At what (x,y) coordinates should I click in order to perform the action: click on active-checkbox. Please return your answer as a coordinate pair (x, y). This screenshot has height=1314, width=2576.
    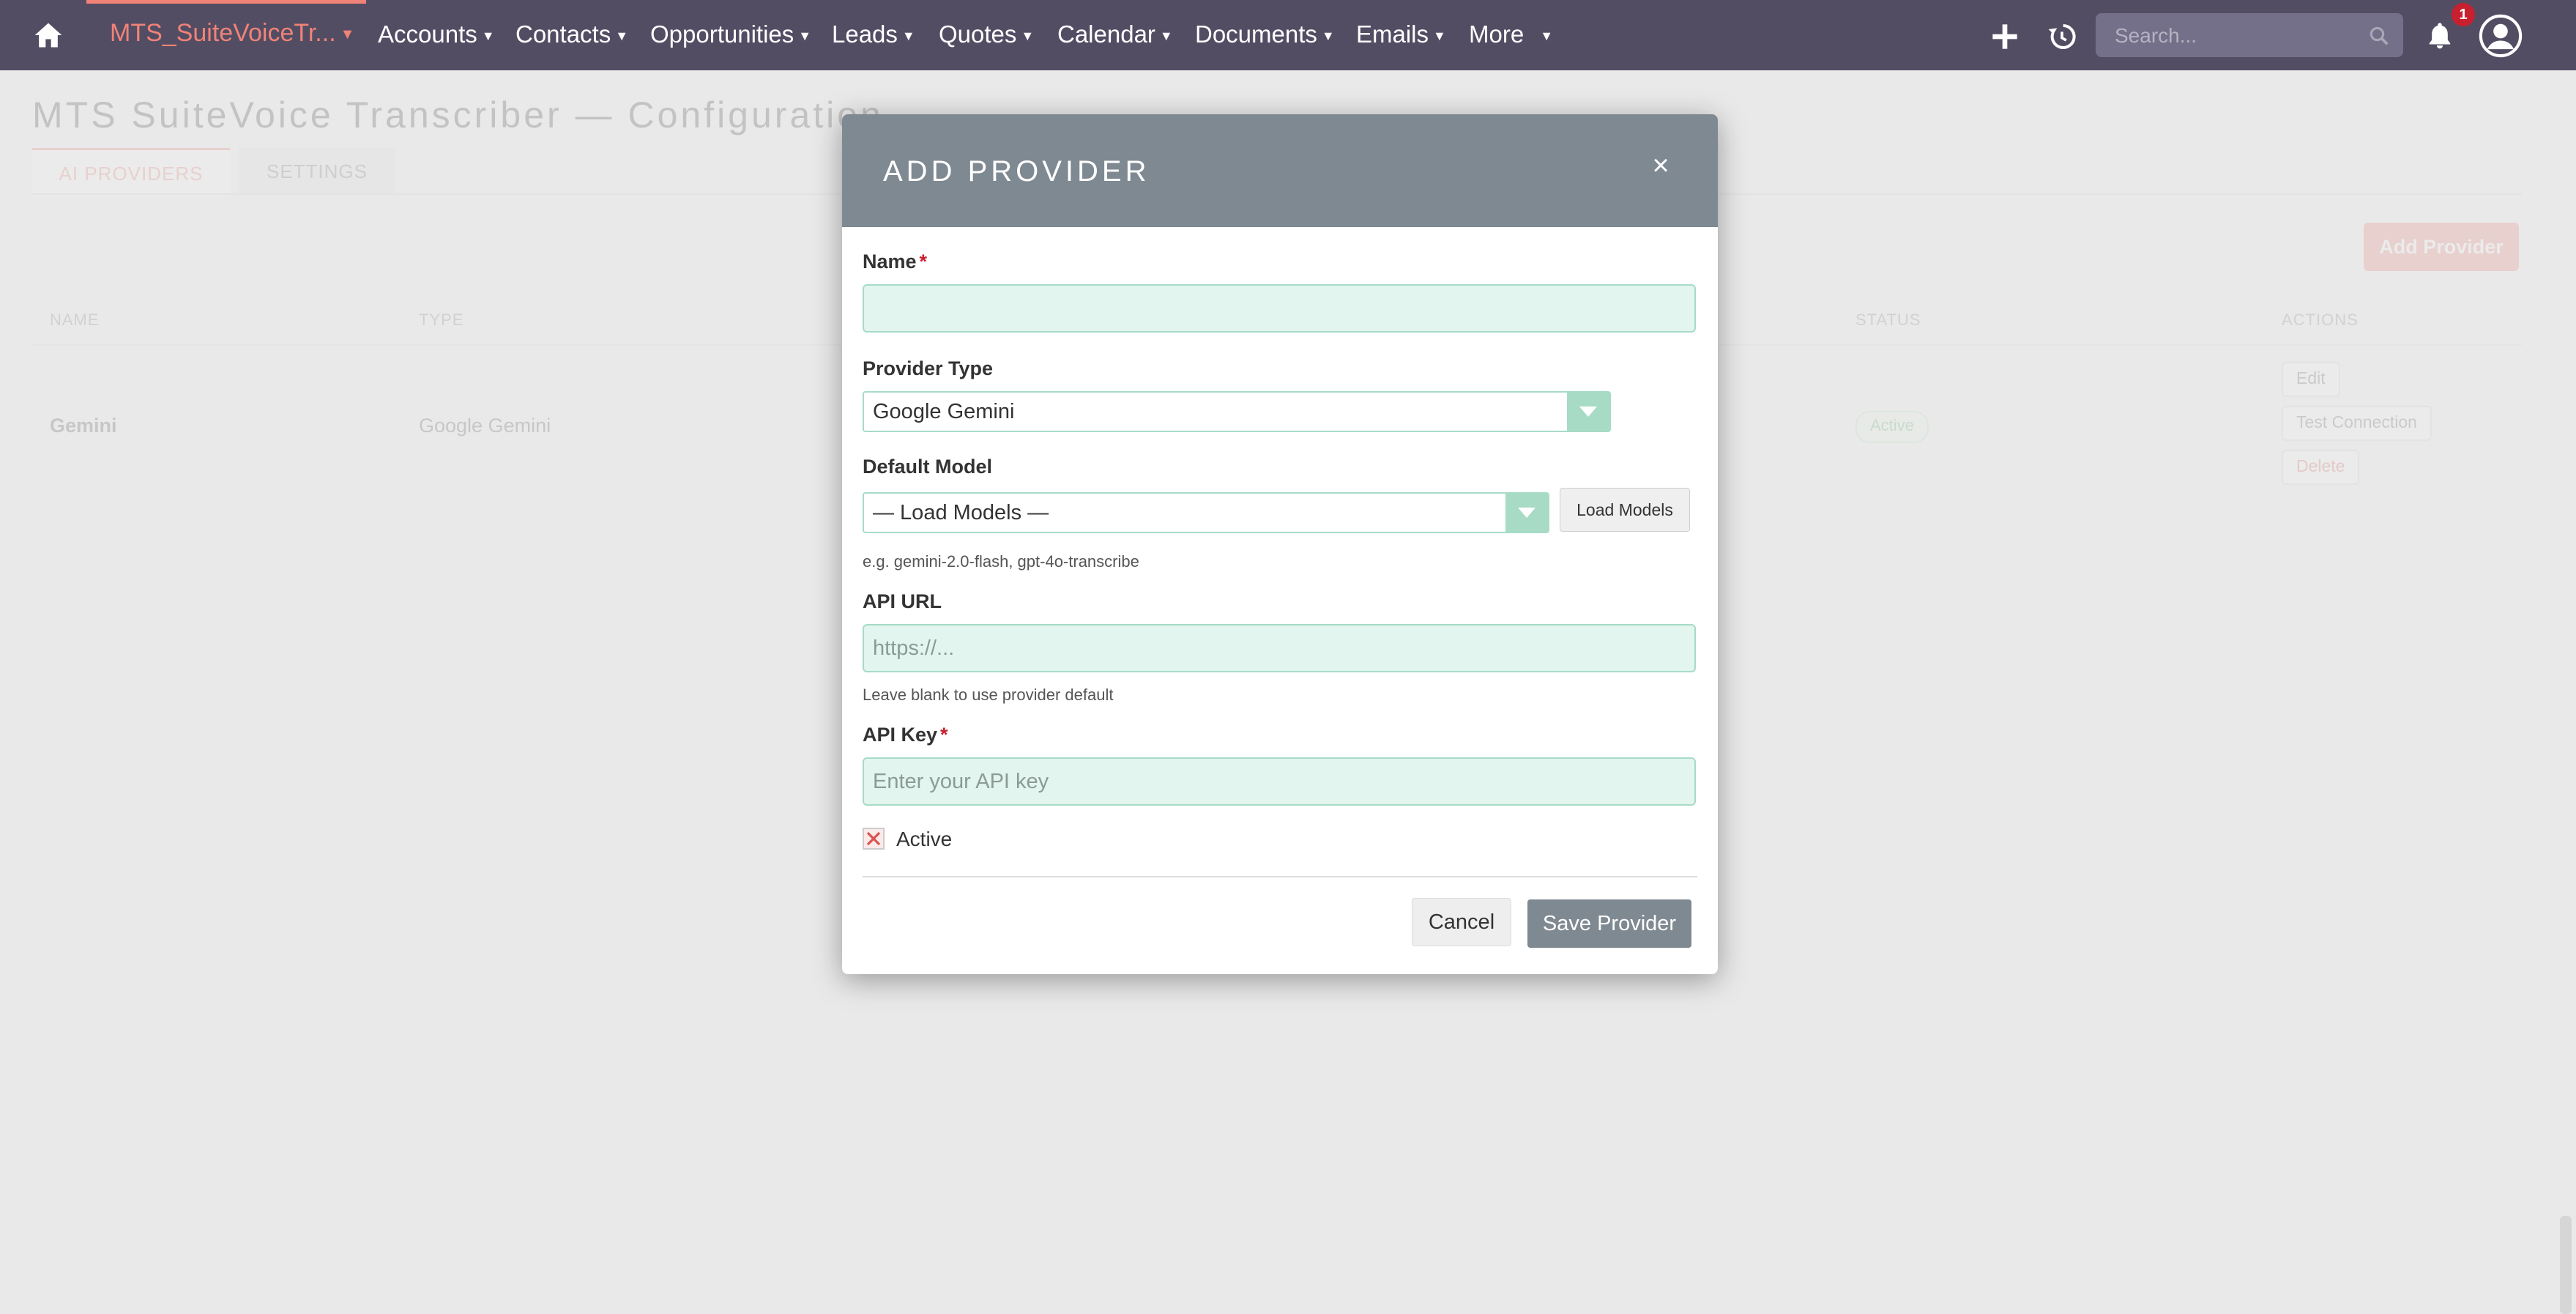
    Looking at the image, I should click on (874, 839).